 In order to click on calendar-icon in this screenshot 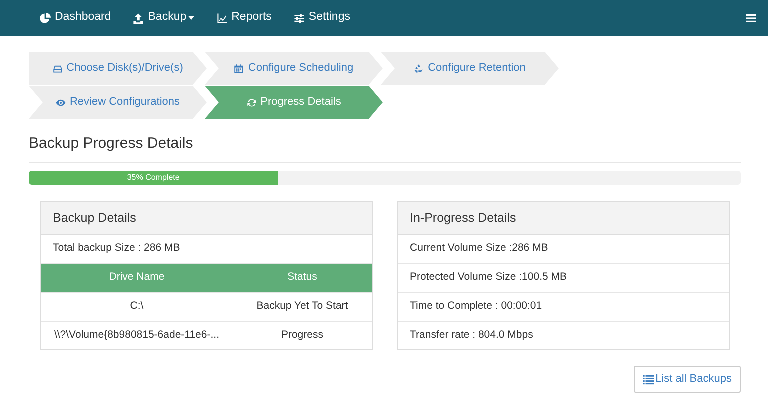, I will do `click(239, 69)`.